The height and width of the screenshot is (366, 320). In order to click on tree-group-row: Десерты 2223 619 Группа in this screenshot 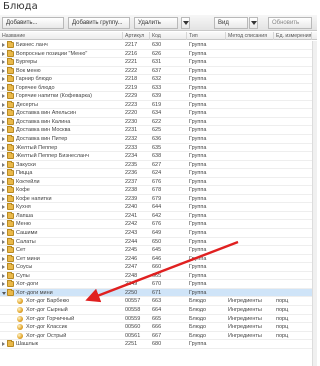, I will do `click(158, 105)`.